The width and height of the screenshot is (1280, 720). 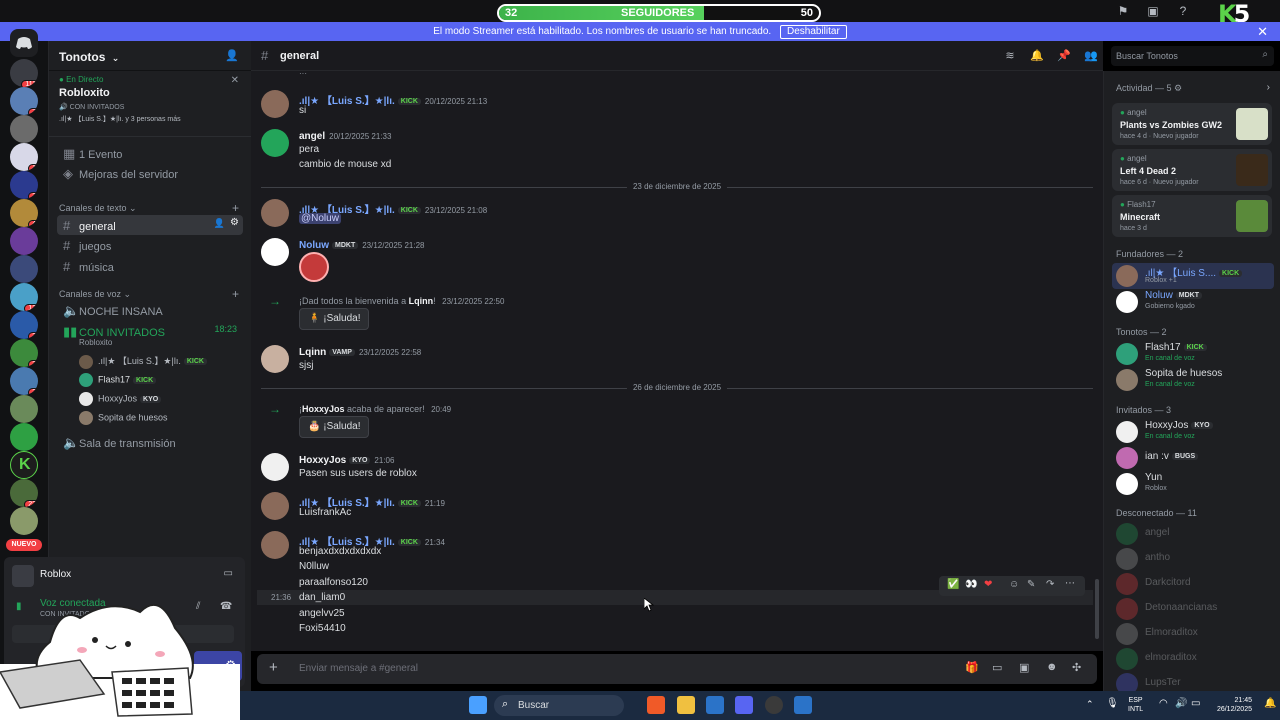 I want to click on message: Noluw MDKT 23/12/2025 21:28, so click(x=677, y=261).